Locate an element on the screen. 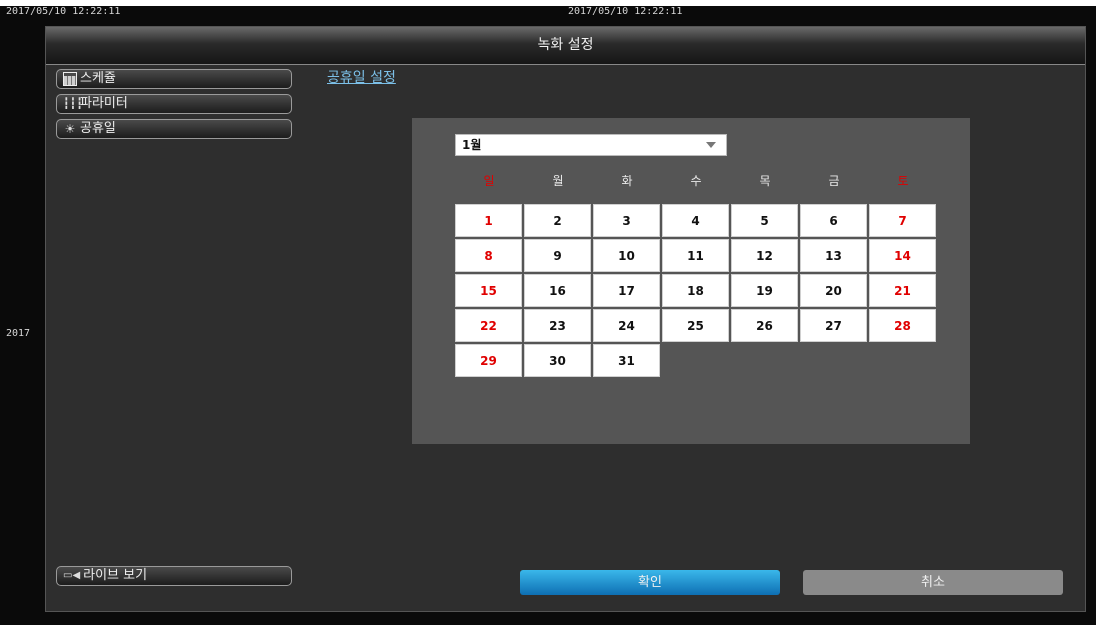  cancel-button: 취소 is located at coordinates (933, 582).